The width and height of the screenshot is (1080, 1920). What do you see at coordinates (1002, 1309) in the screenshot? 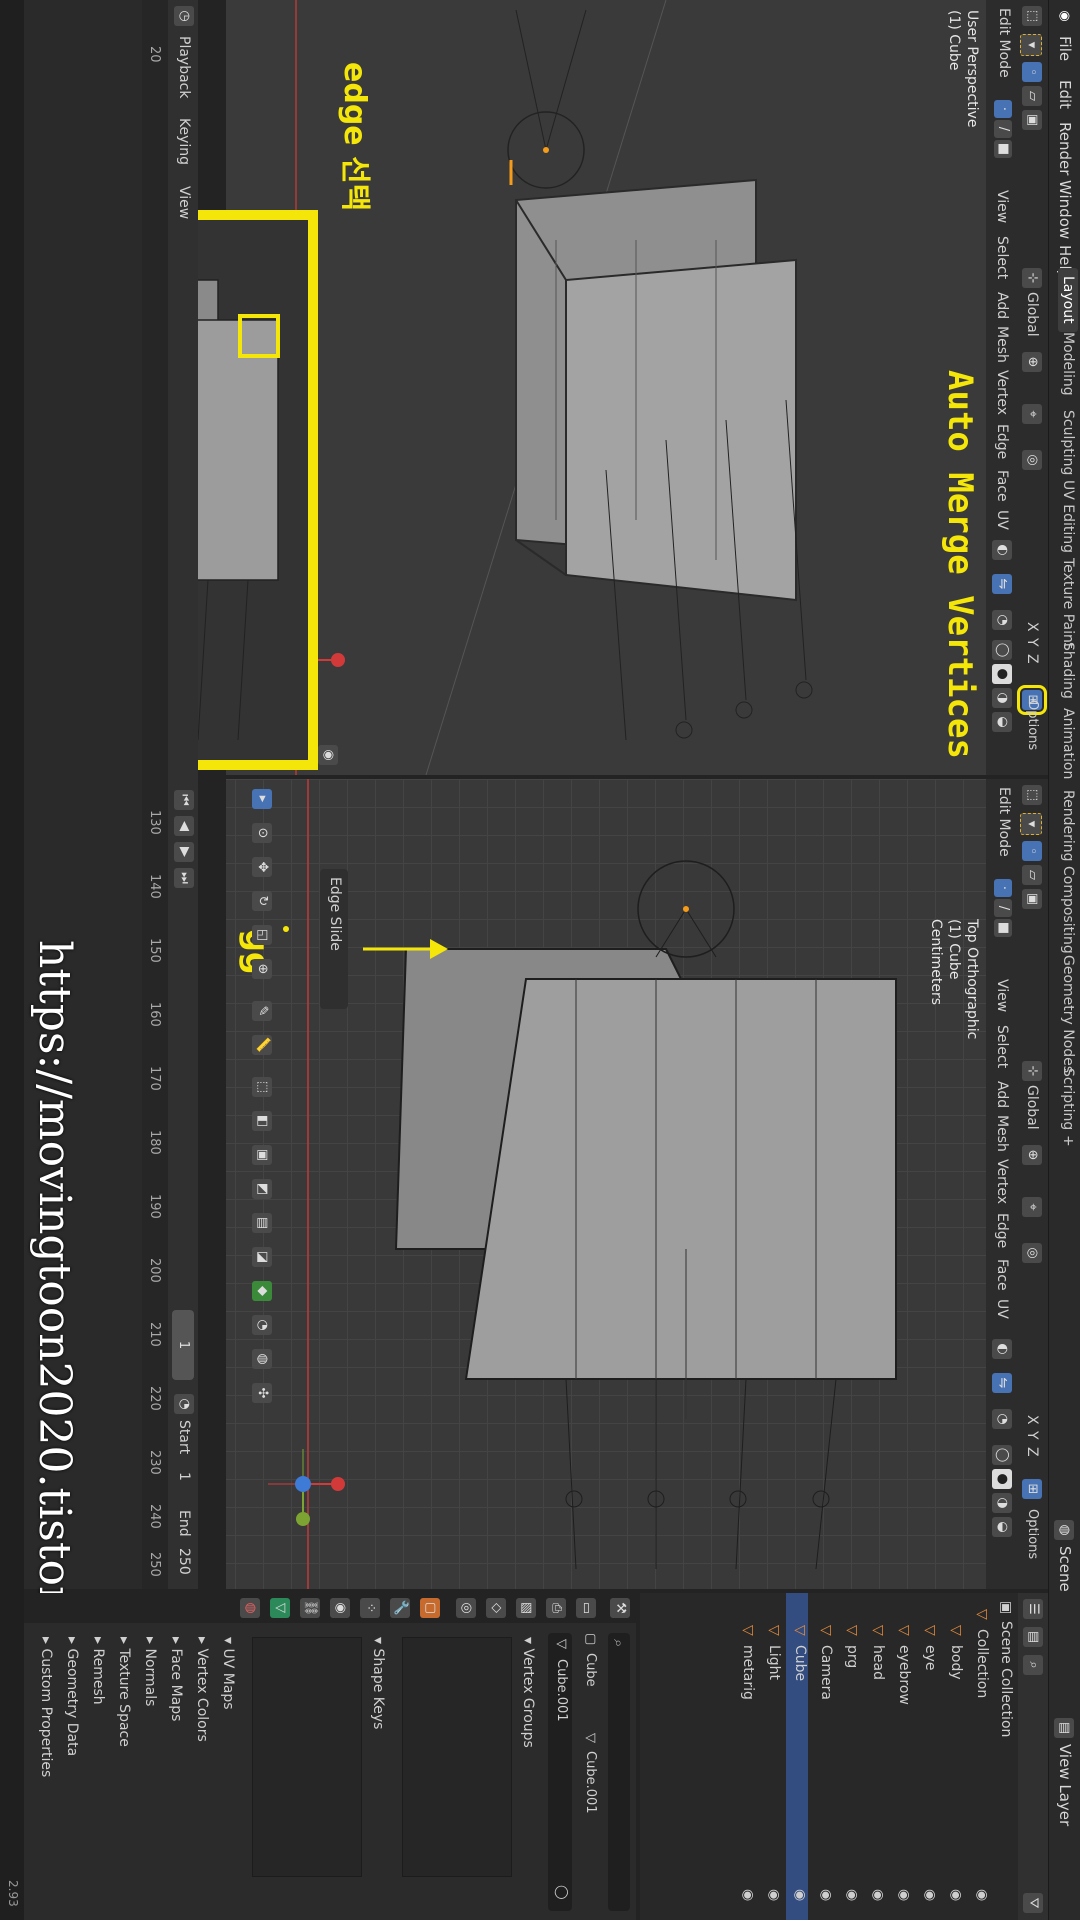
I see `right-menu-uv: UV` at bounding box center [1002, 1309].